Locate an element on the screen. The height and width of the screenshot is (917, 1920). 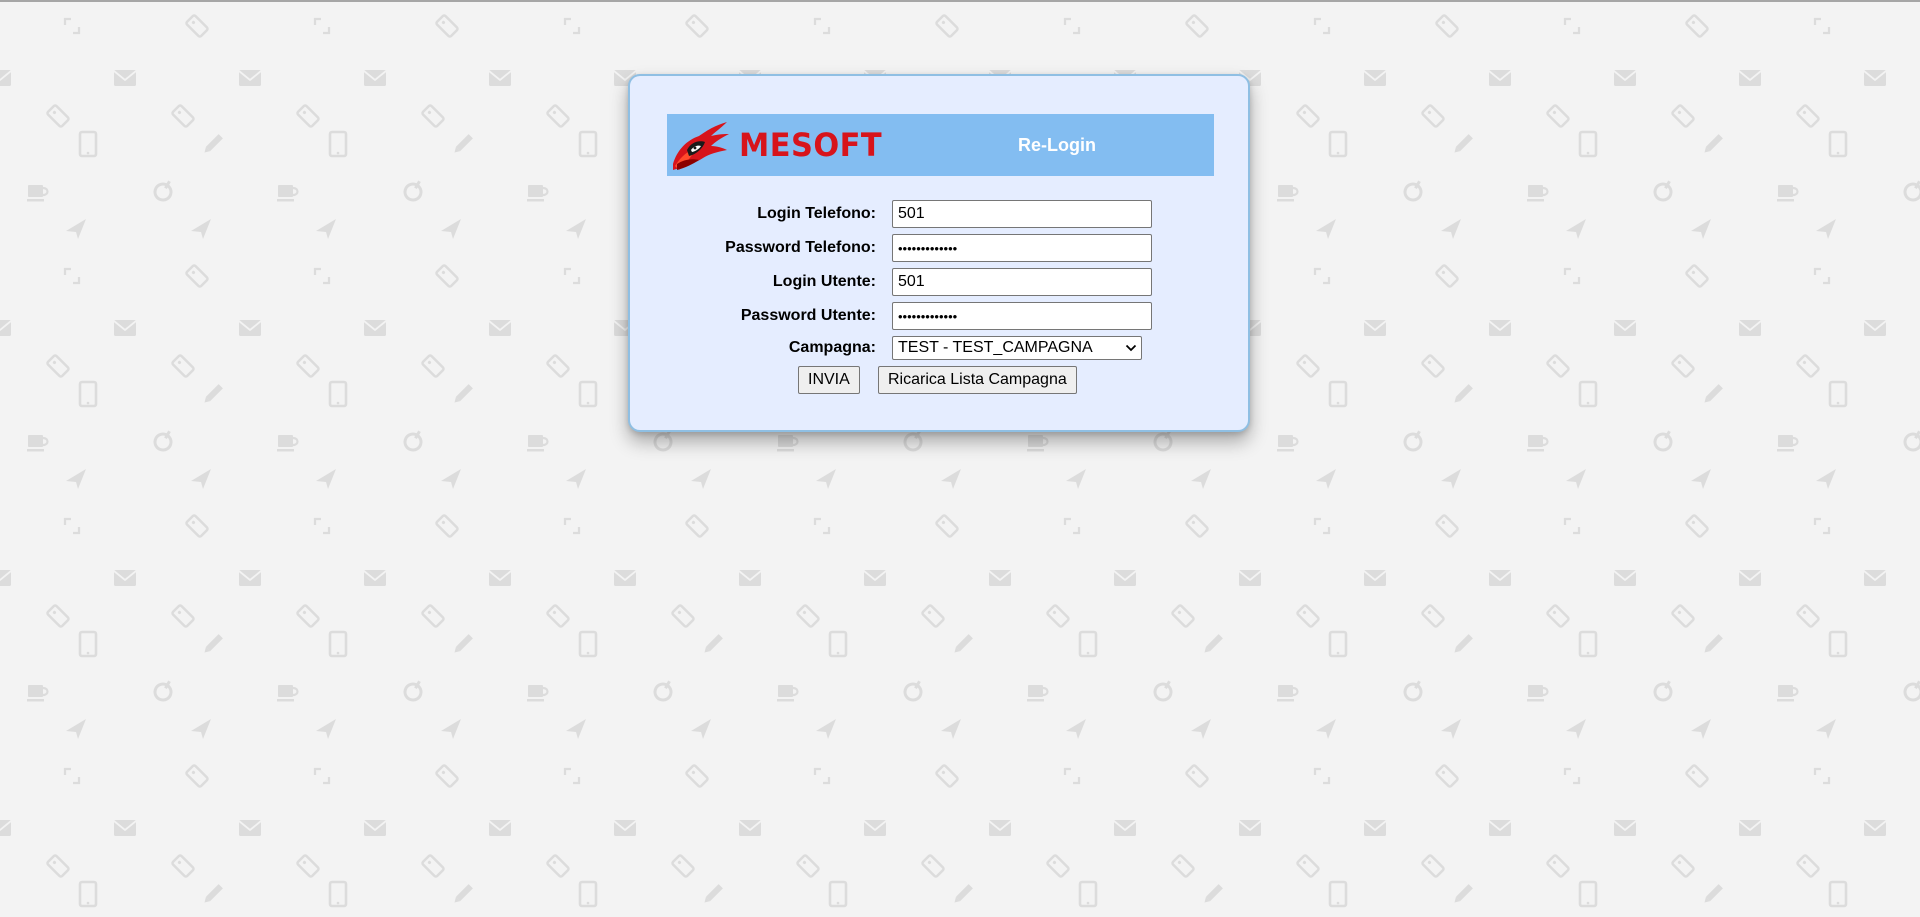
campagna-selected-value: TEST - TEST_CAMPAGNA is located at coordinates (995, 347).